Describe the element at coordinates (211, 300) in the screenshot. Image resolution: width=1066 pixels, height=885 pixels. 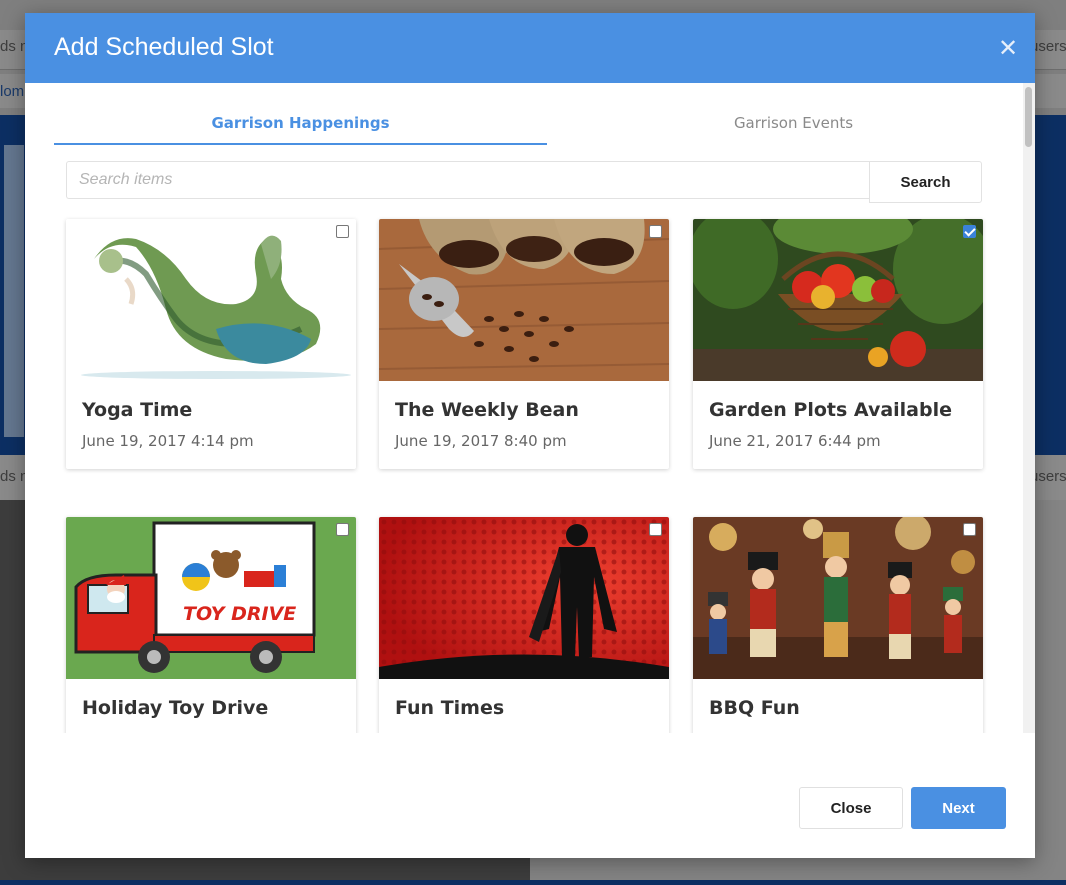
I see `card-image-yoga` at that location.